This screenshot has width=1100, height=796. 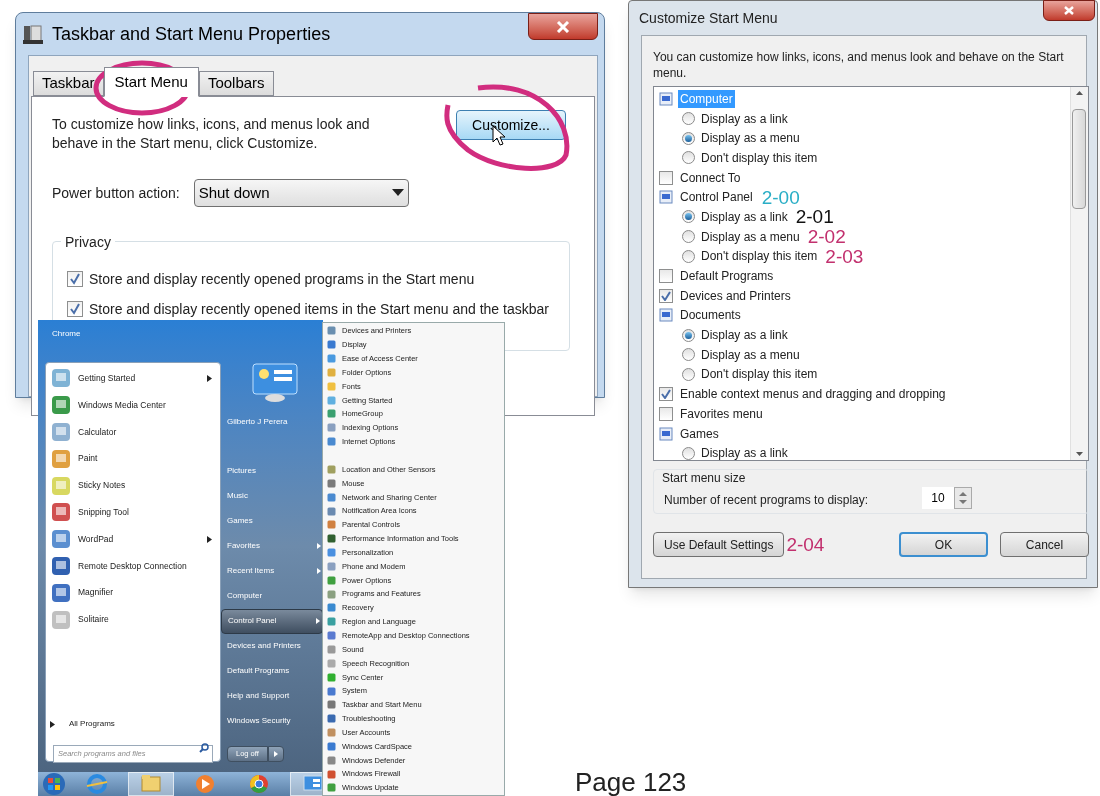 What do you see at coordinates (259, 784) in the screenshot?
I see `chrome-icon` at bounding box center [259, 784].